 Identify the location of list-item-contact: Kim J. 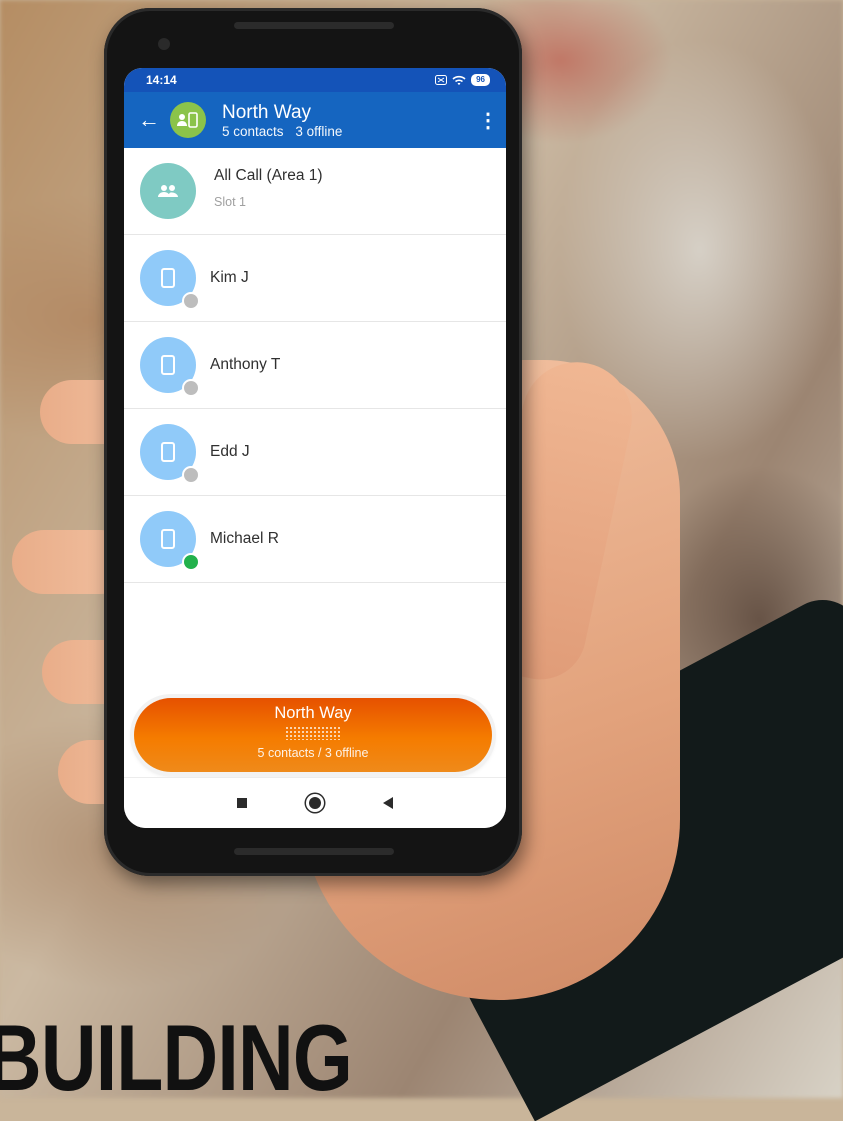
(315, 278).